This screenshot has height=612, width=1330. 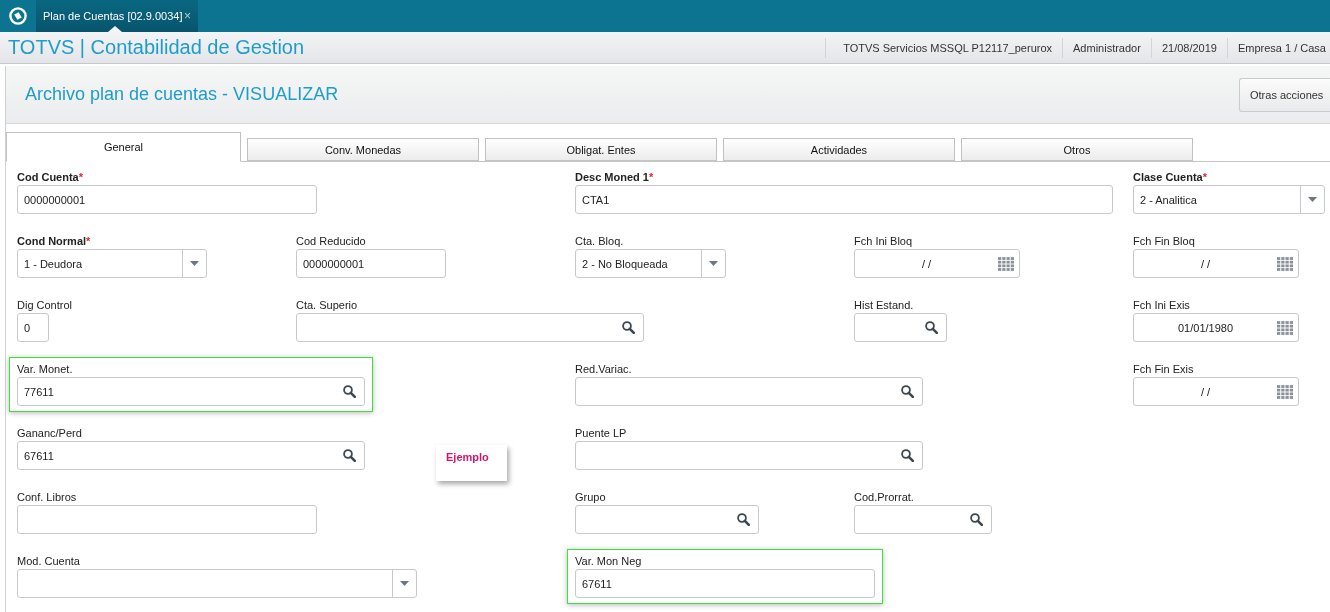 I want to click on field-label: Gananc/Perd, so click(x=49, y=433).